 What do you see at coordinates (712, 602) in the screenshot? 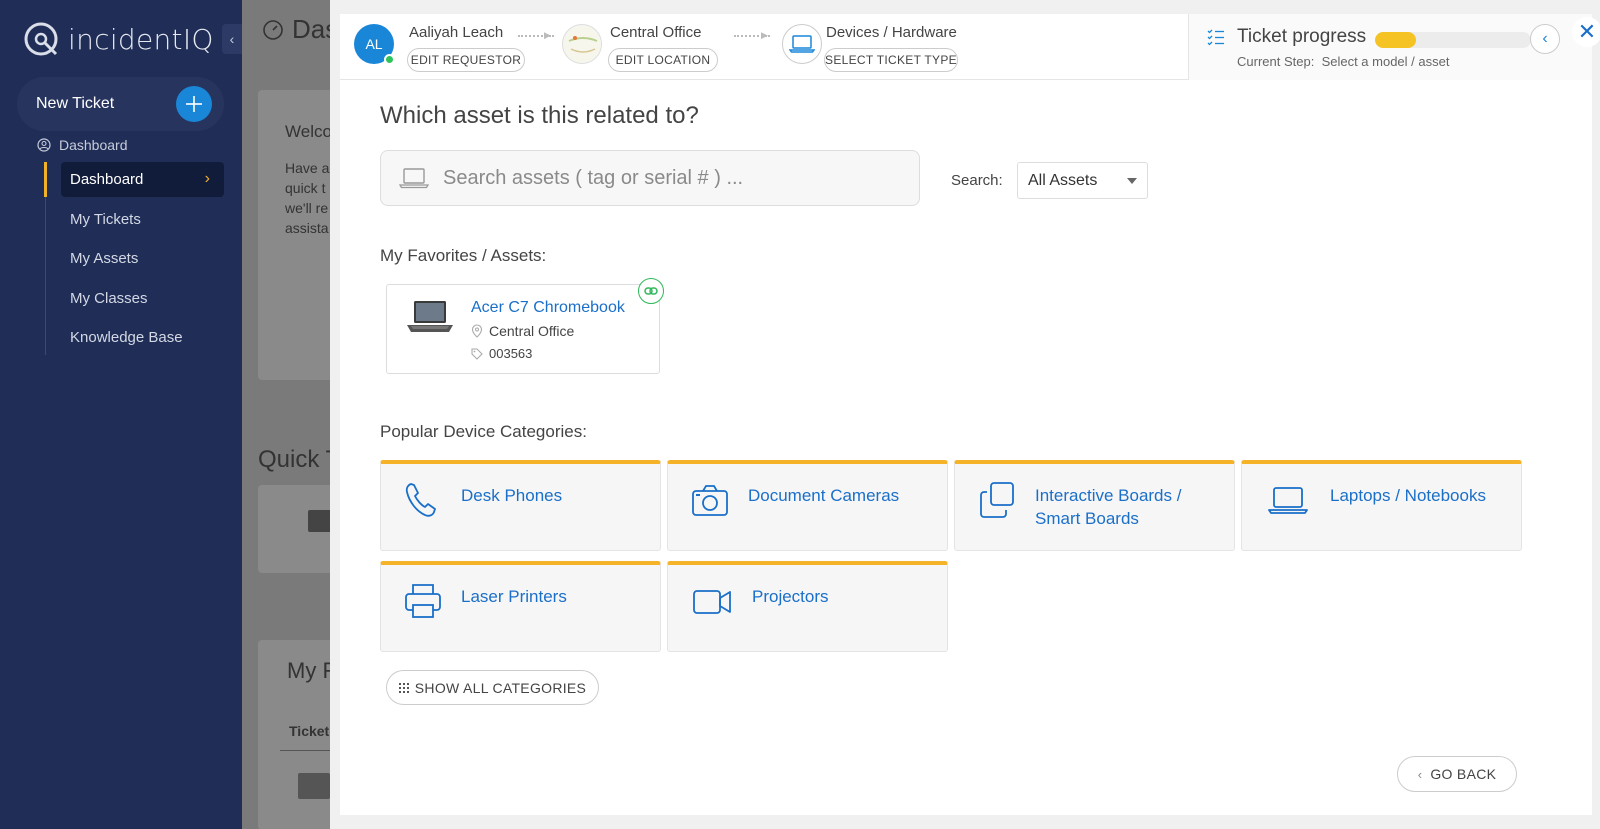
I see `video-camera-icon` at bounding box center [712, 602].